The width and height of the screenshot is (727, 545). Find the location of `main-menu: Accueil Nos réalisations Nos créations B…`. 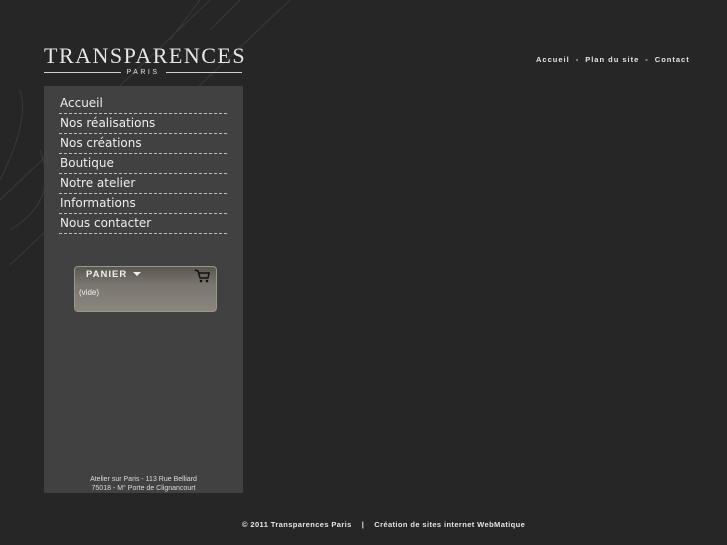

main-menu: Accueil Nos réalisations Nos créations B… is located at coordinates (143, 164).